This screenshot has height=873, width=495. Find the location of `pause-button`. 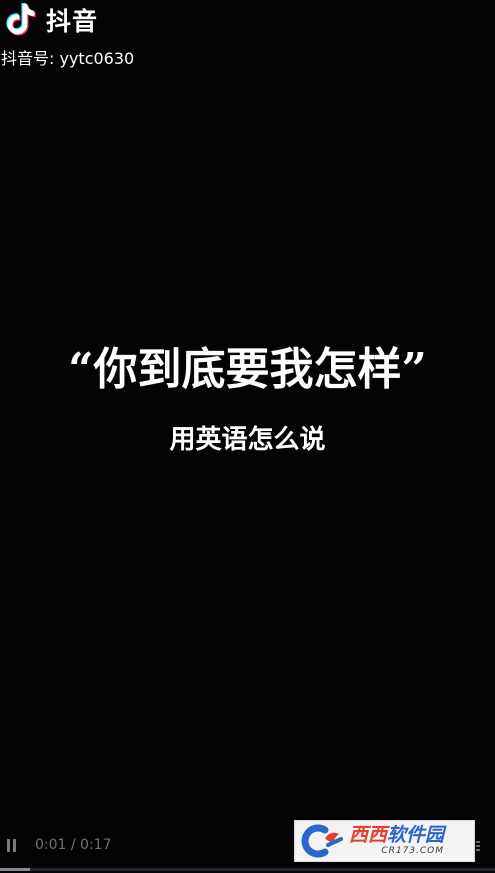

pause-button is located at coordinates (12, 846).